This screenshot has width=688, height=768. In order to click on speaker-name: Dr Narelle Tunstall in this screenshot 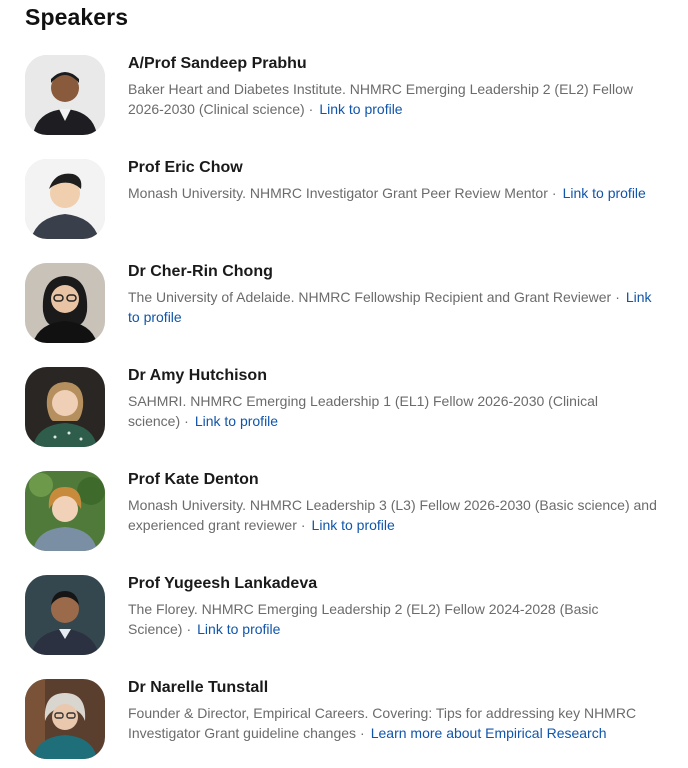, I will do `click(198, 687)`.